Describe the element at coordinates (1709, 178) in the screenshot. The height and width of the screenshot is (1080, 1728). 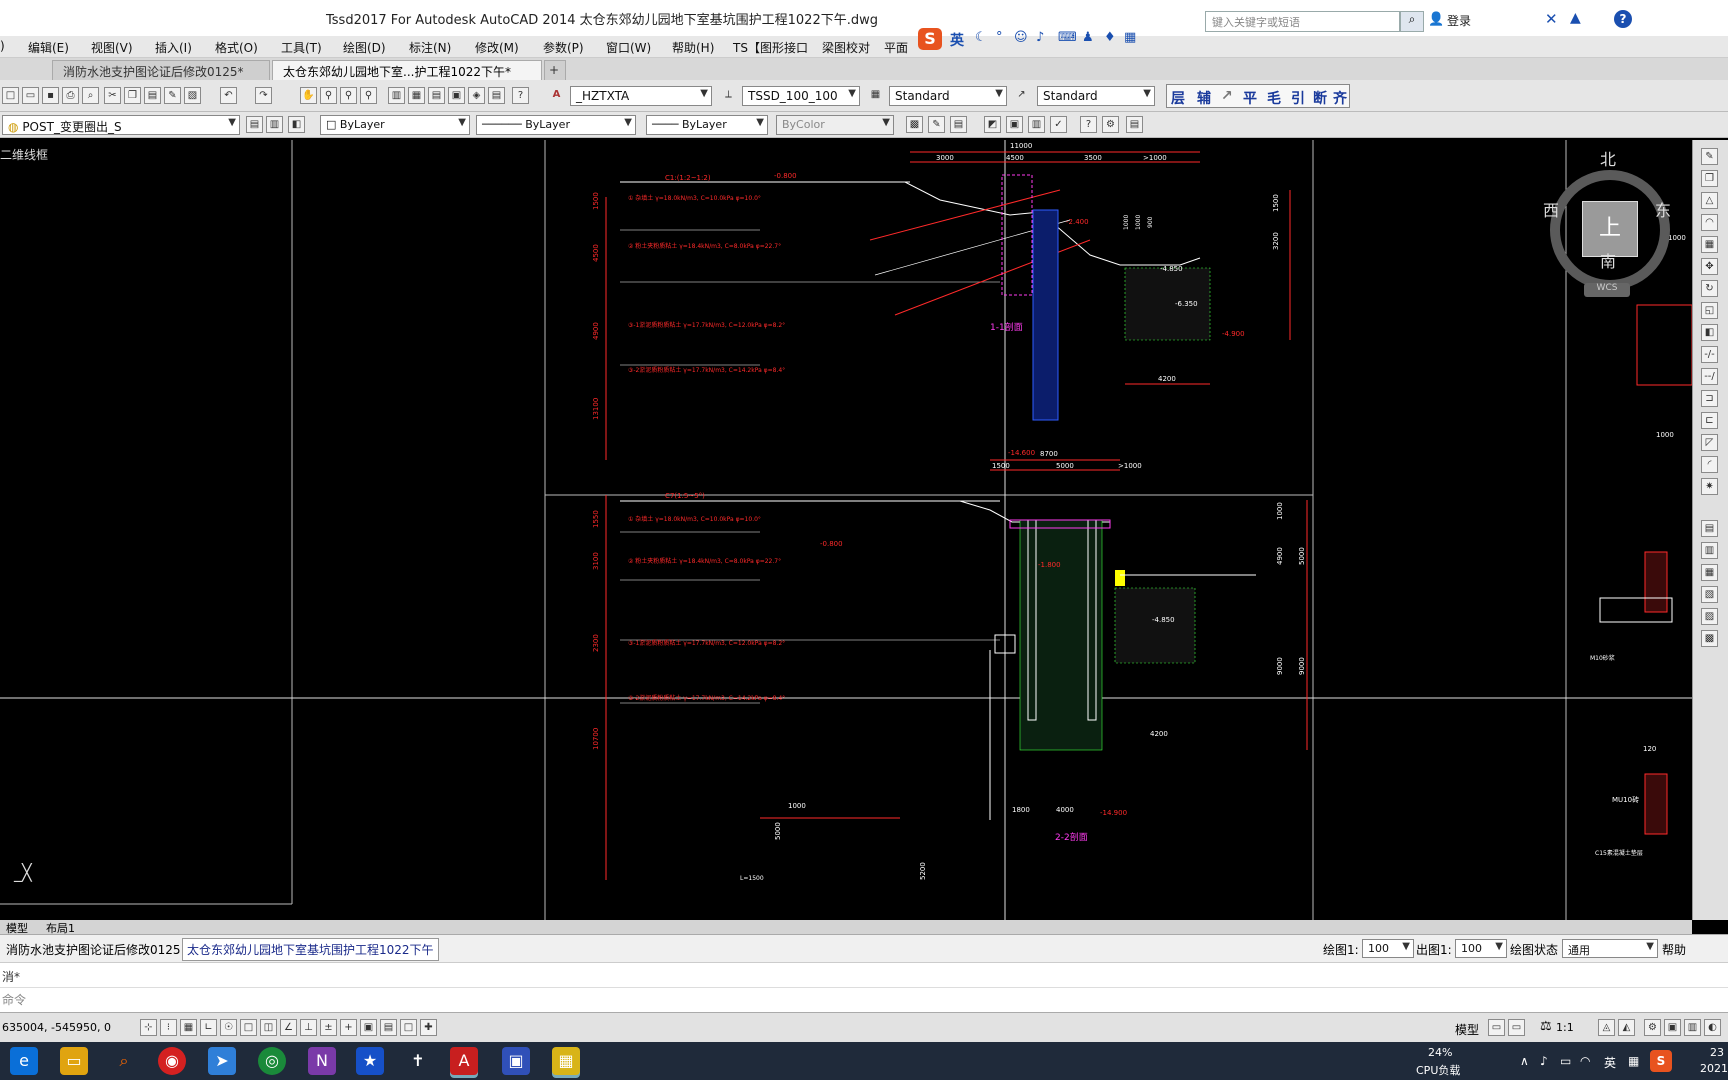
I see `copy-object-icon: ❐` at that location.